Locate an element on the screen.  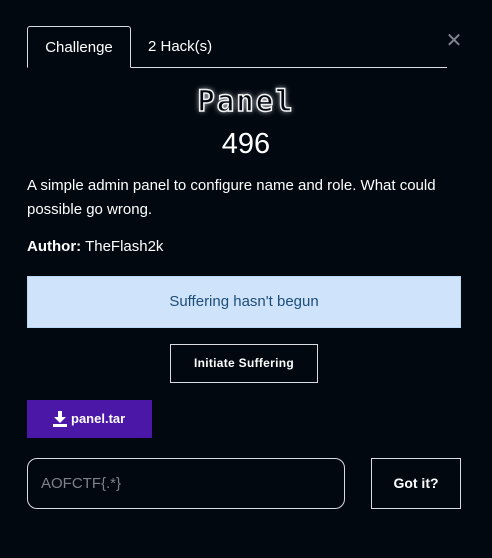
challenge-title: Panel is located at coordinates (246, 101).